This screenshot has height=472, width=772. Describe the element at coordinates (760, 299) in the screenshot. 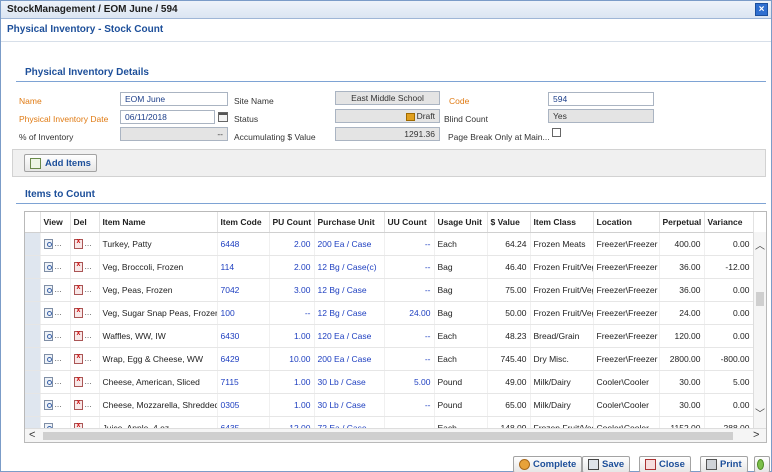

I see `vertical-scroll-thumb` at that location.